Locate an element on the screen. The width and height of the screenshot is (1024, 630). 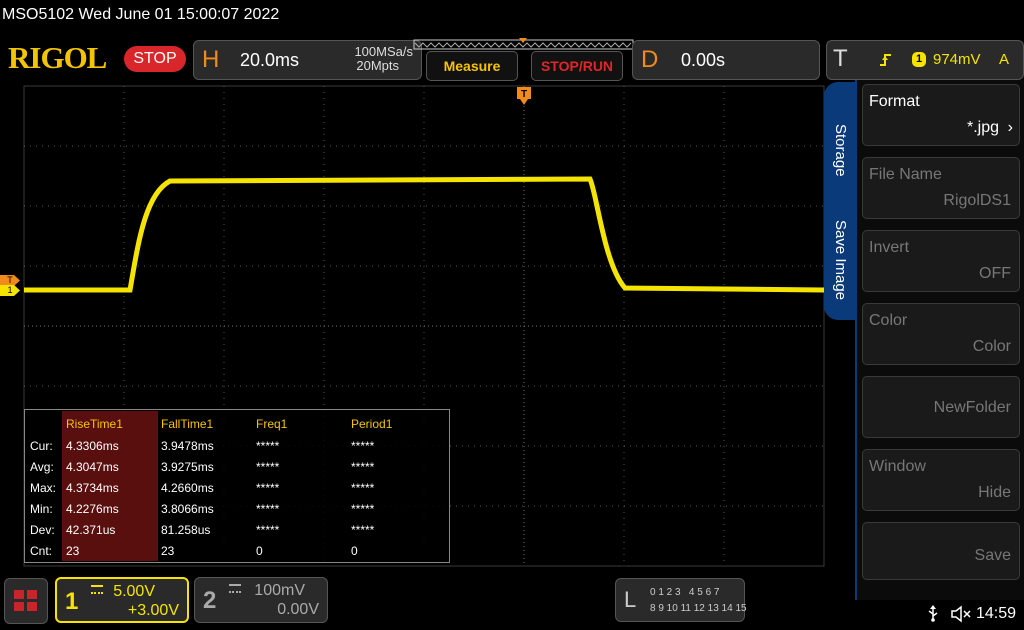
table-cell: 42.371us is located at coordinates (91, 530).